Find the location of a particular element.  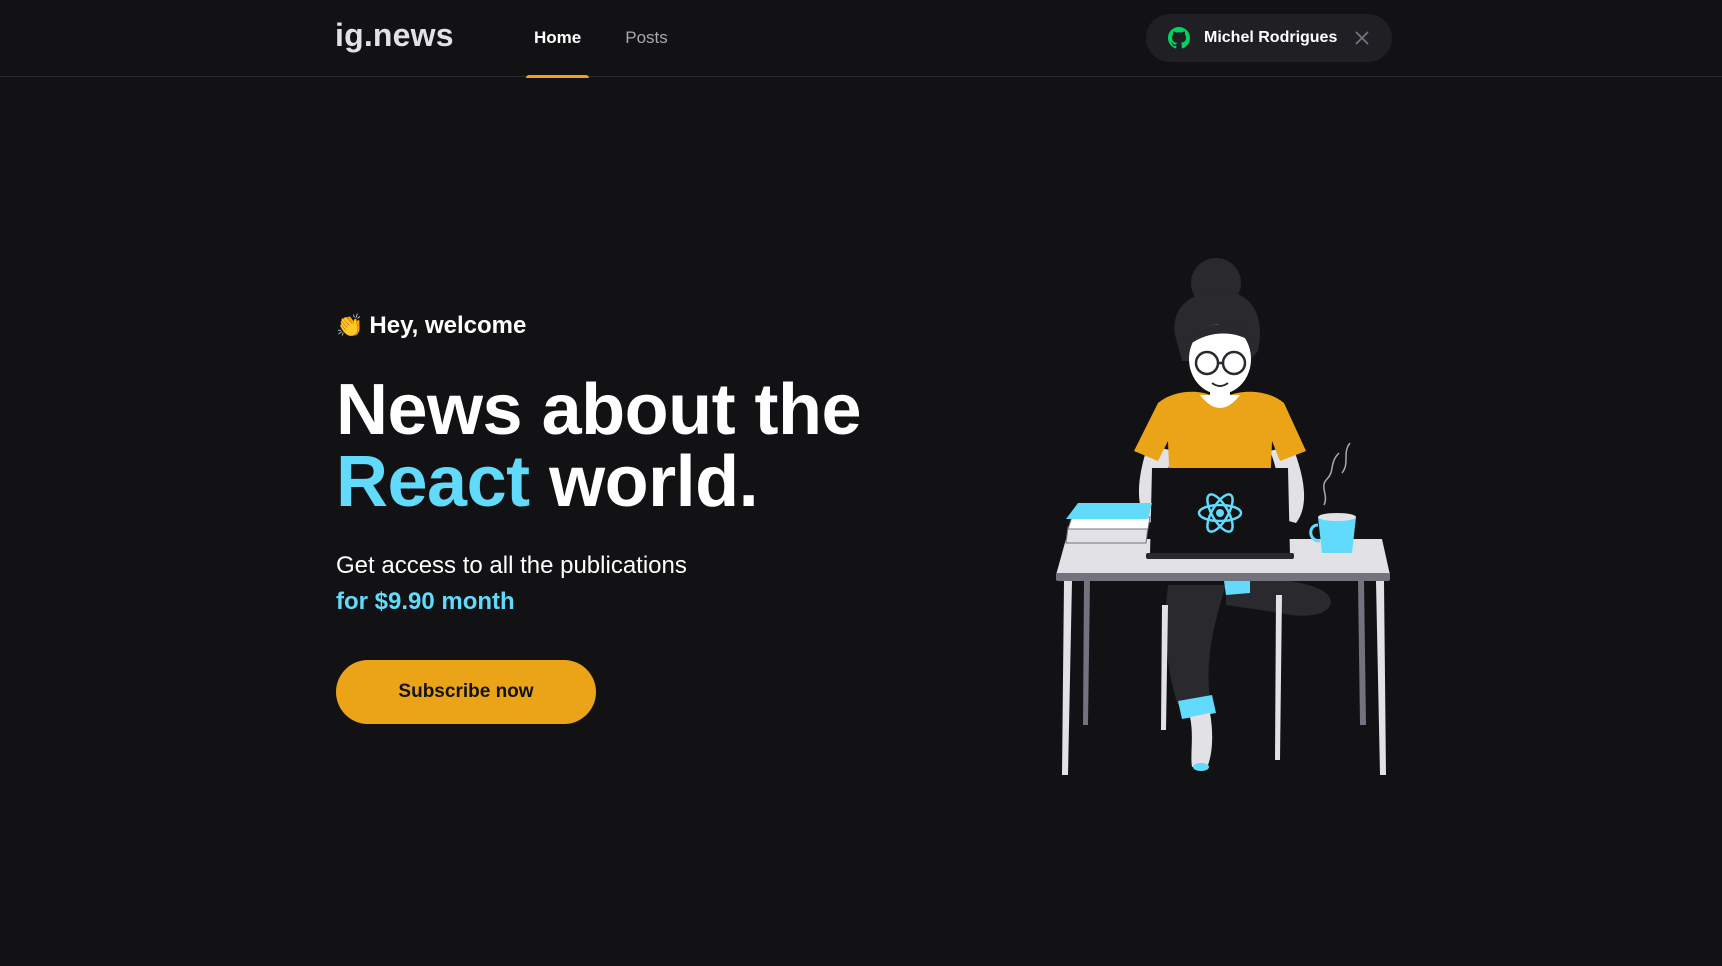

main-nav: Home Posts is located at coordinates (615, 39).